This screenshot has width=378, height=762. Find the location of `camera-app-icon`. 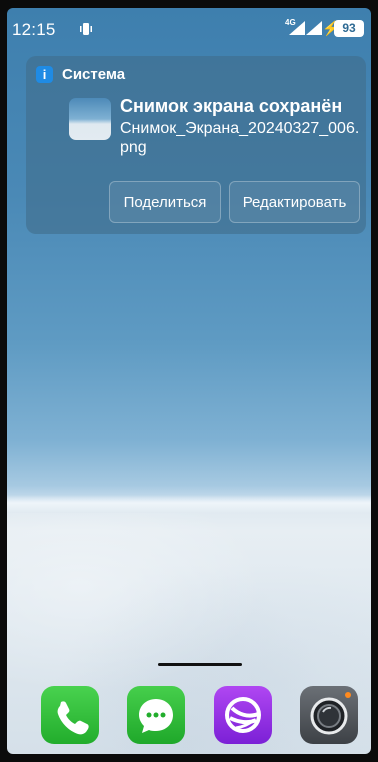

camera-app-icon is located at coordinates (329, 715).